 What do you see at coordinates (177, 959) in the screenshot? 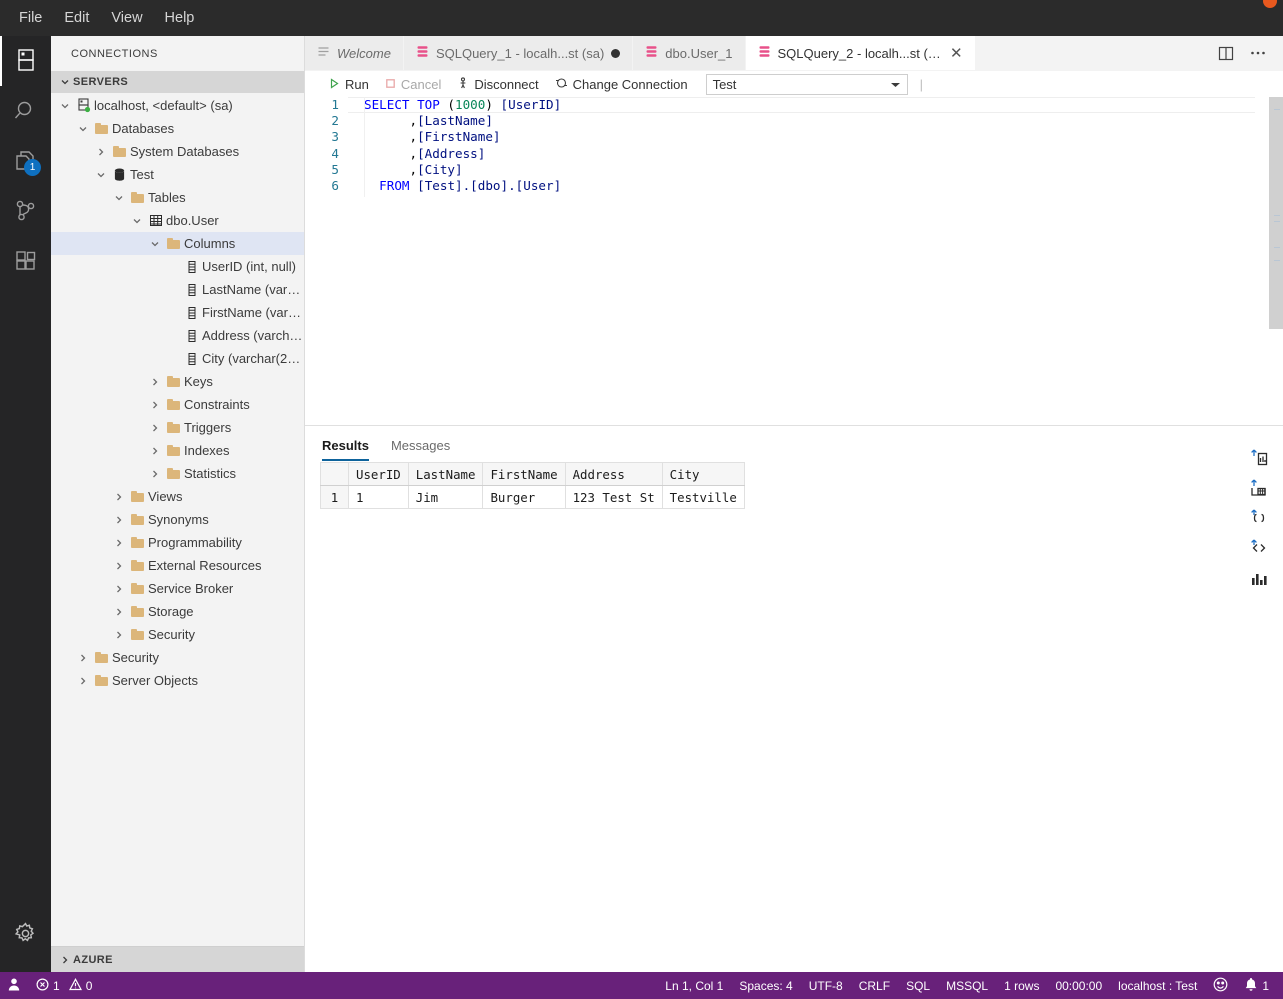
I see `sidebar-section-azure: AZURE` at bounding box center [177, 959].